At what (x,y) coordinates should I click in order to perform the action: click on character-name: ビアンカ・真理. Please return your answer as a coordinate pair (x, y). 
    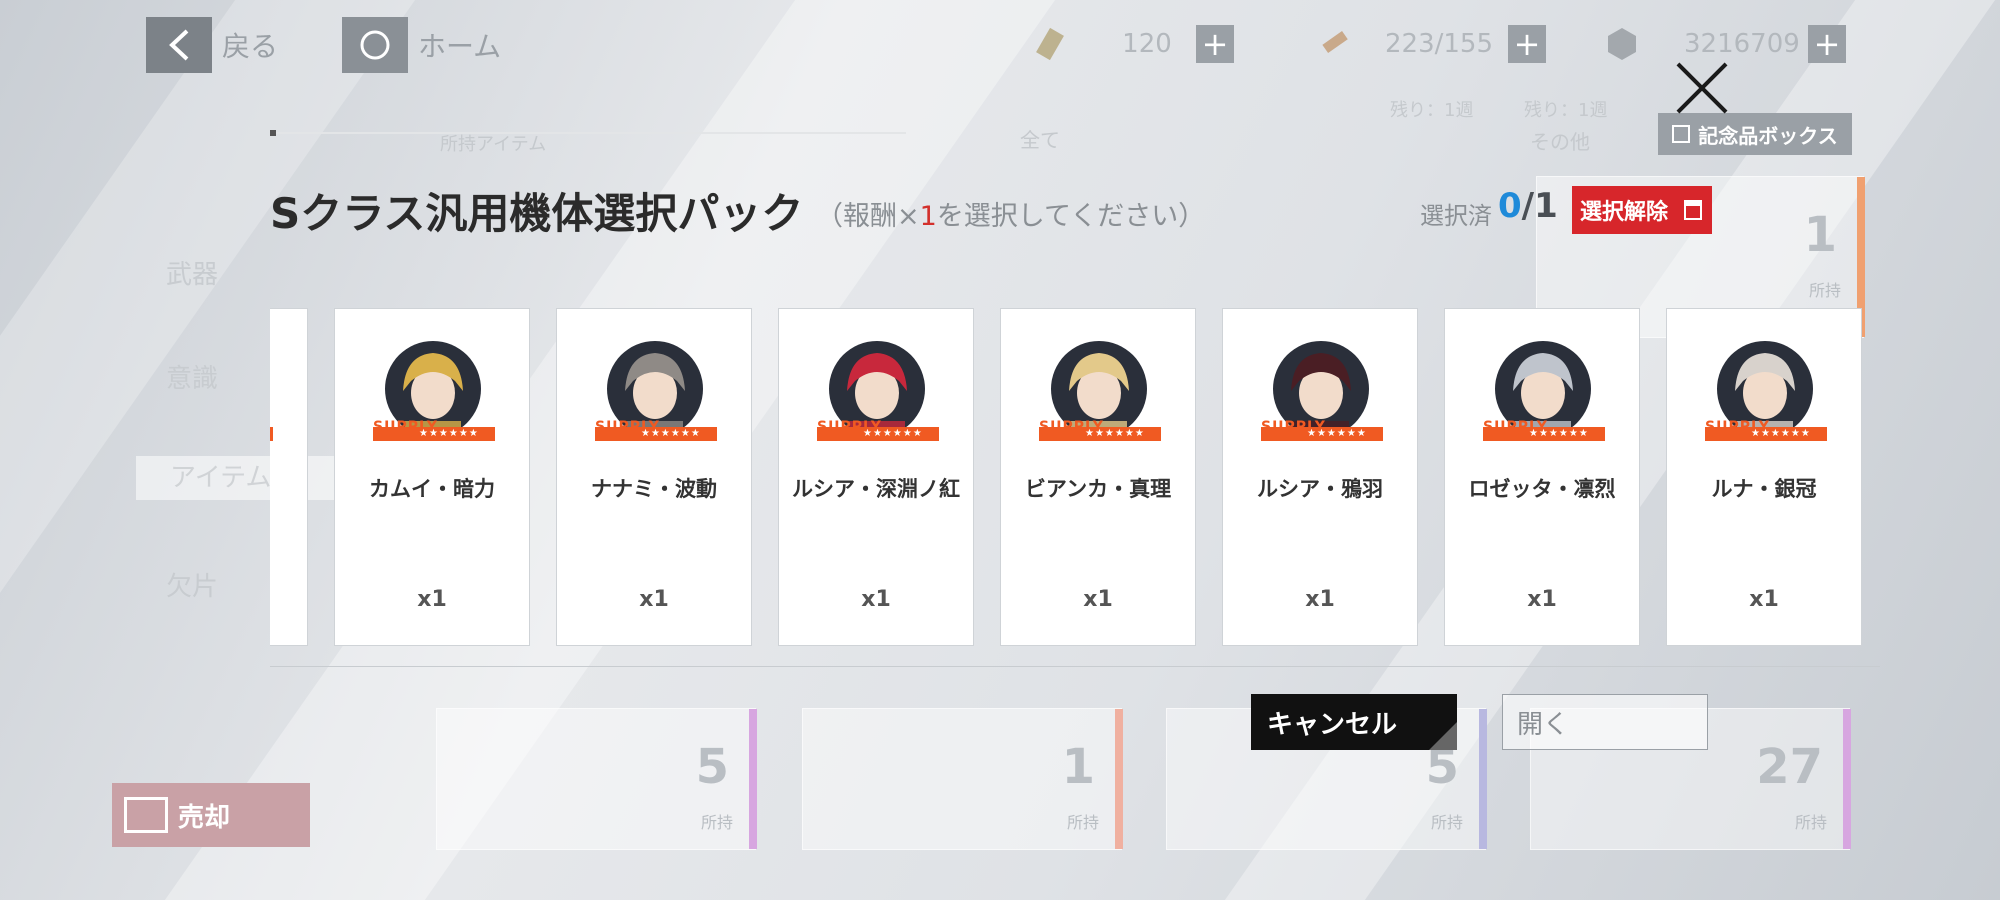
    Looking at the image, I should click on (1098, 489).